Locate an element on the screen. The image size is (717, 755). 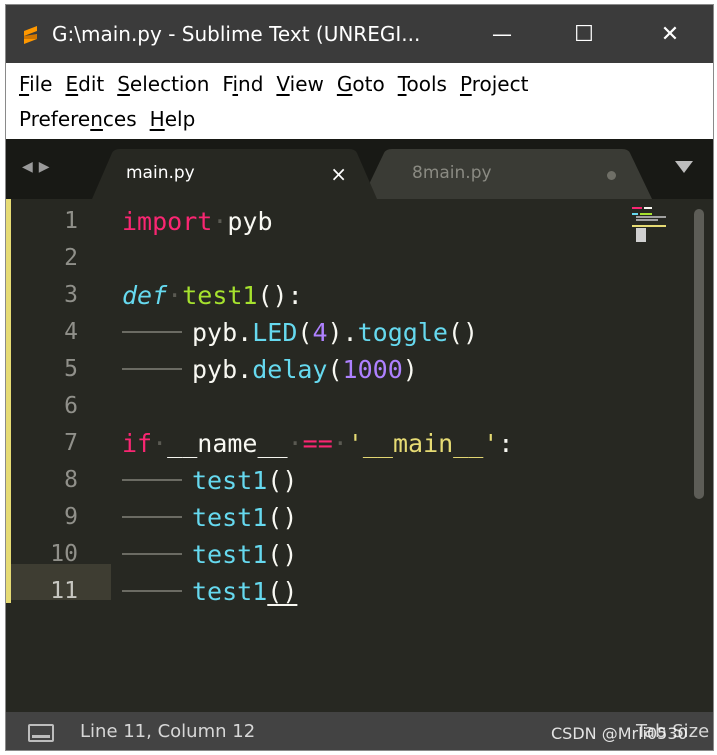
line-number-gutter: 1 2 3 4 5 6 7 8 9 10 11 is located at coordinates (48, 406).